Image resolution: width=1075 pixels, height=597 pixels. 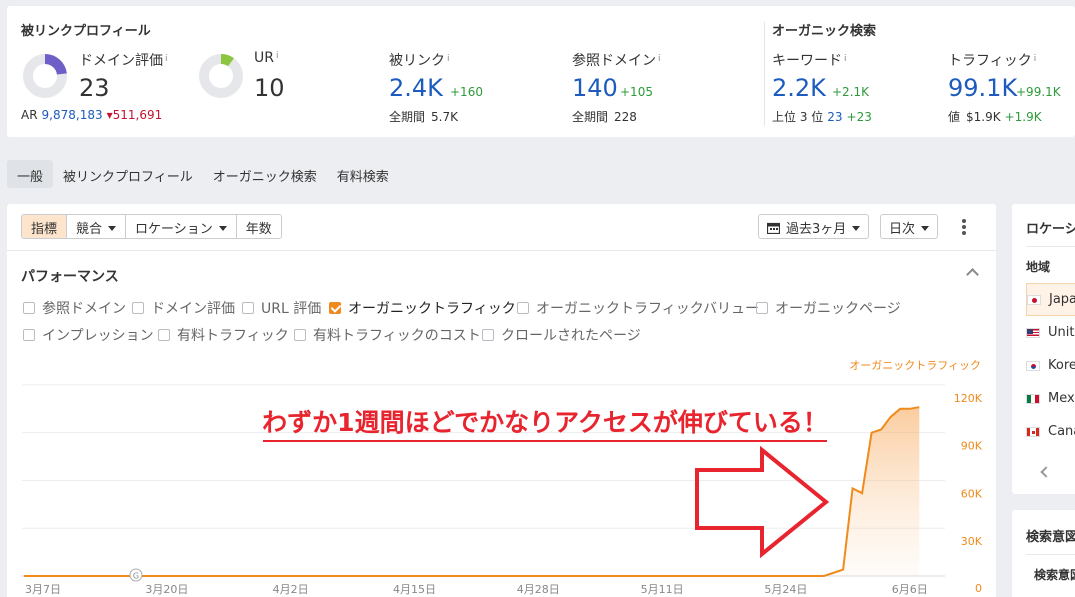 I want to click on search-intent-title: 検索意図, so click(x=1050, y=537).